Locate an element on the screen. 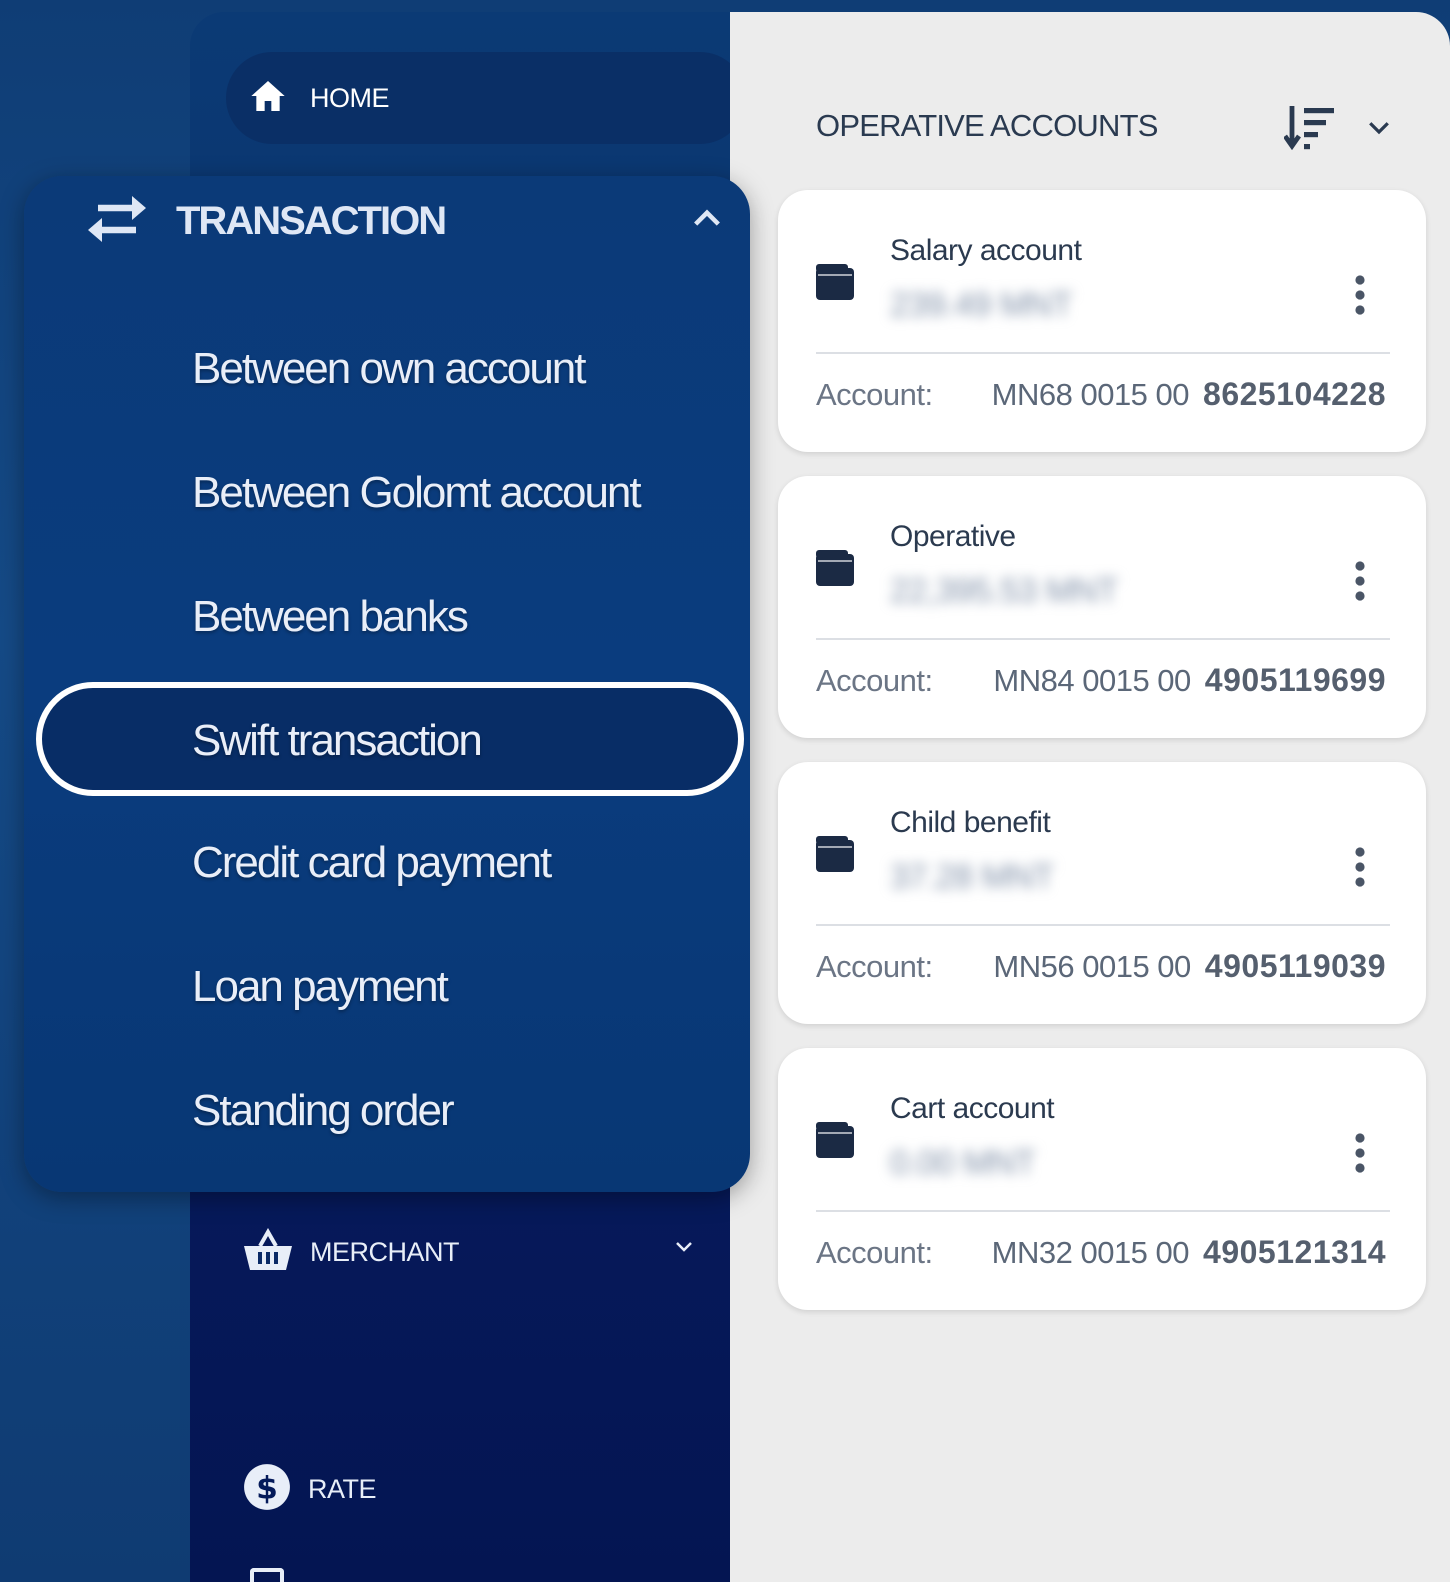 This screenshot has width=1450, height=1582. sidebar-item-merchant: MERCHANT is located at coordinates (467, 1252).